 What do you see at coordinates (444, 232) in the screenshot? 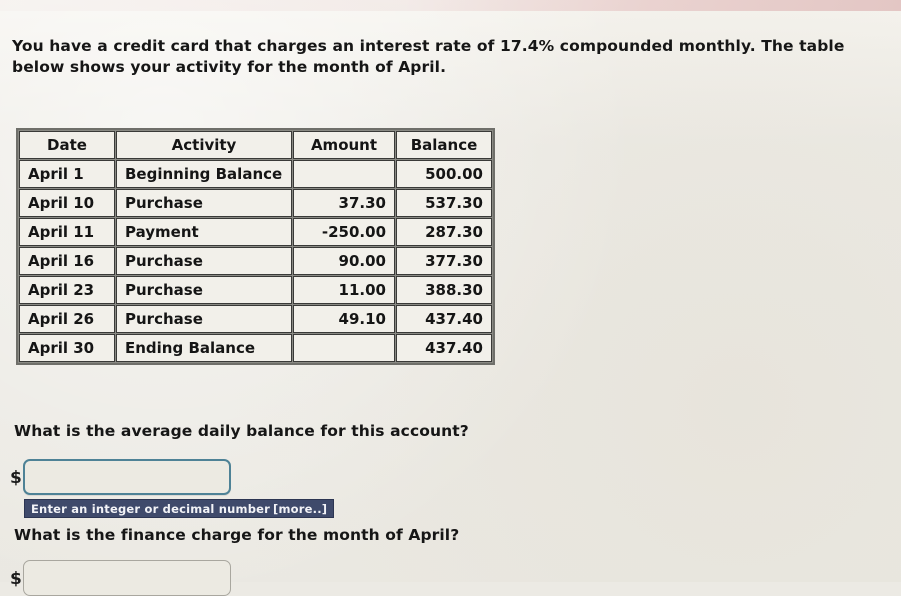
I see `cell-balance: 287.30` at bounding box center [444, 232].